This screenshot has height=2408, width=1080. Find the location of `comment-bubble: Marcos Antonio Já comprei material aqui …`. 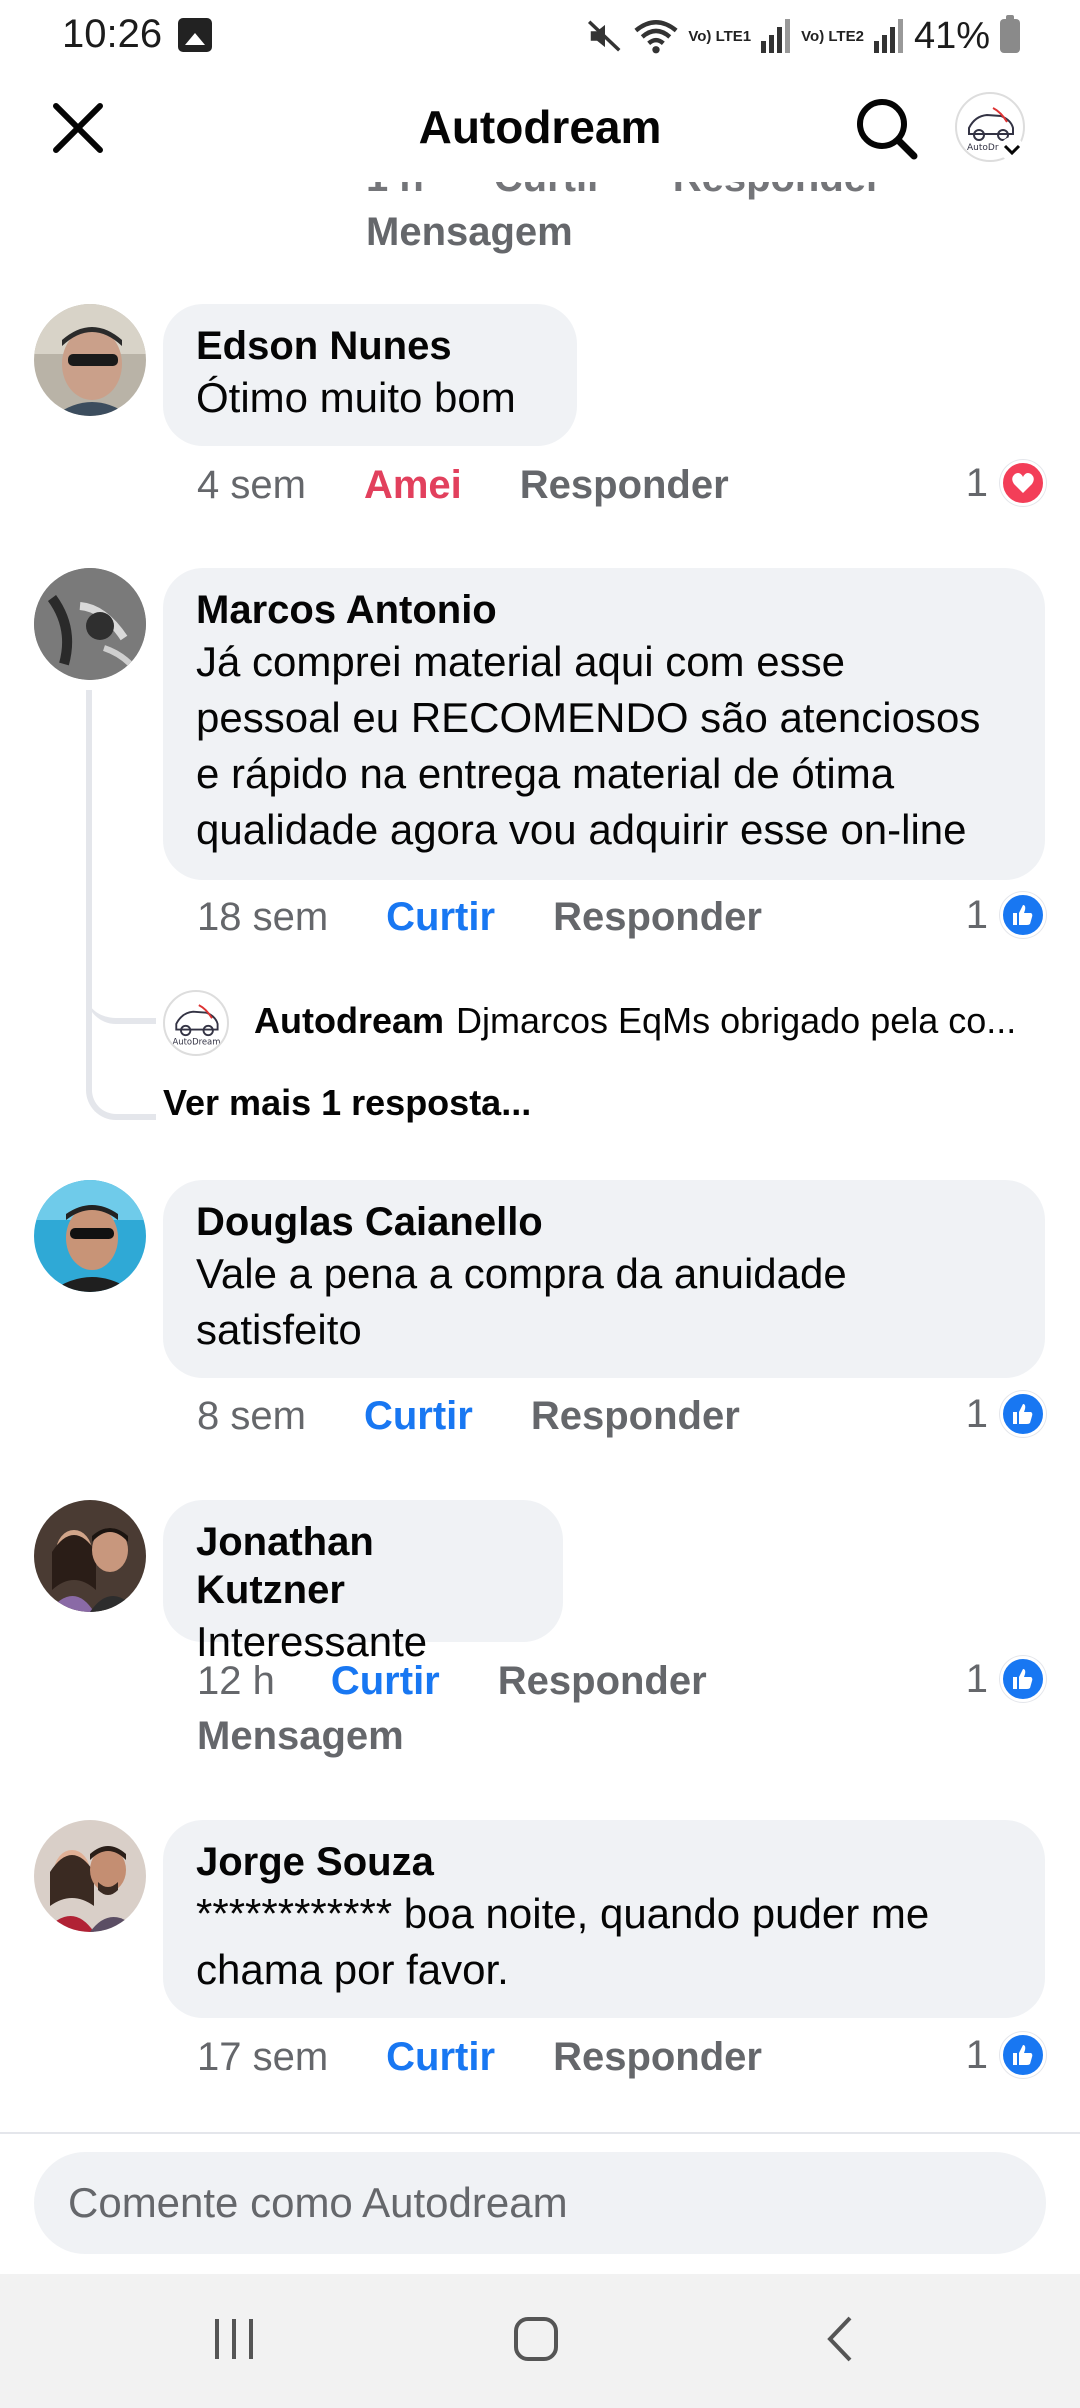

comment-bubble: Marcos Antonio Já comprei material aqui … is located at coordinates (604, 724).